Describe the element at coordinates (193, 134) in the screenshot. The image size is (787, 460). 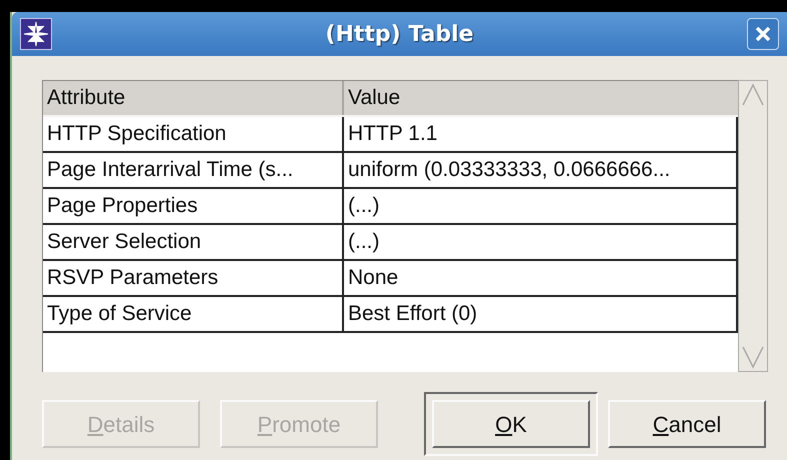
I see `table-cell: HTTP Specification` at that location.